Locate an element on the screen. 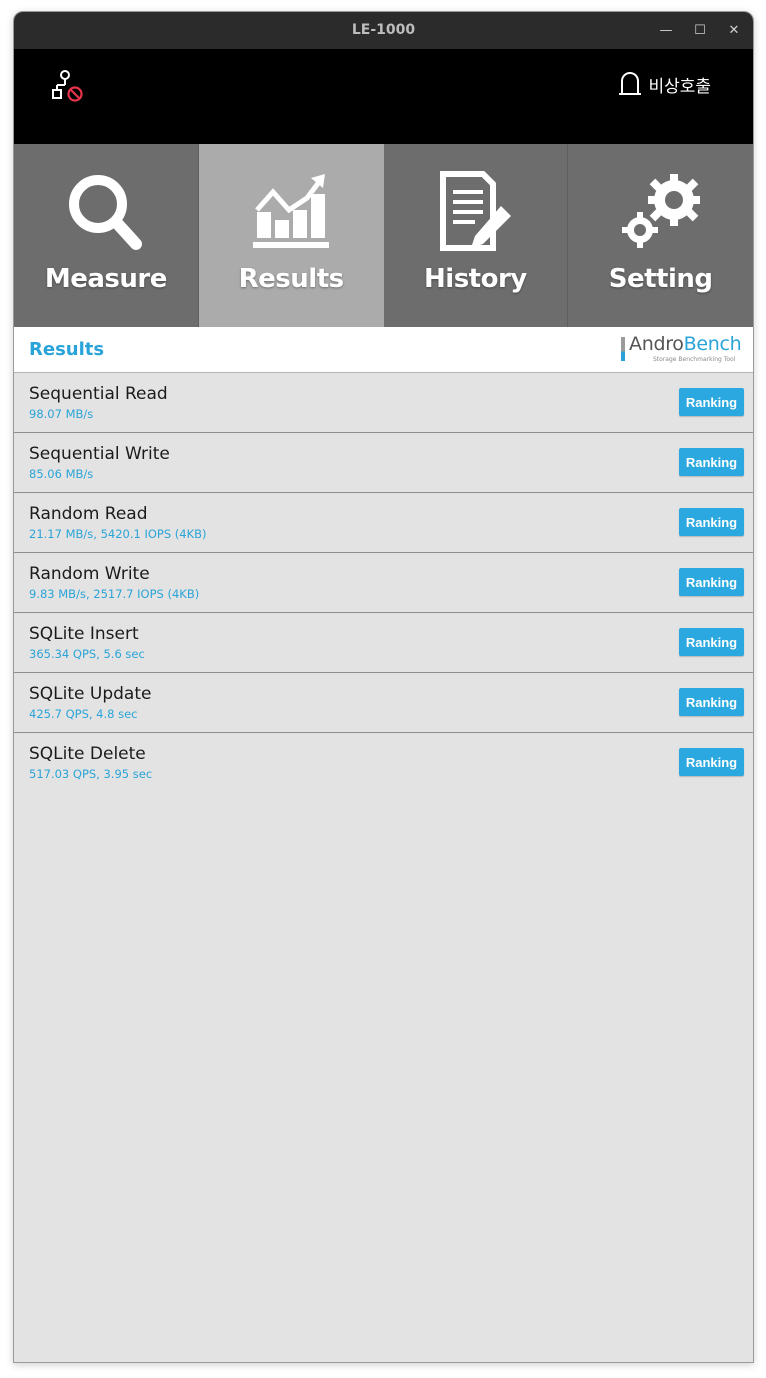 The image size is (766, 1378). list-item: SQLite Update 425.7 QPS, 4.8 sec Ranking is located at coordinates (383, 703).